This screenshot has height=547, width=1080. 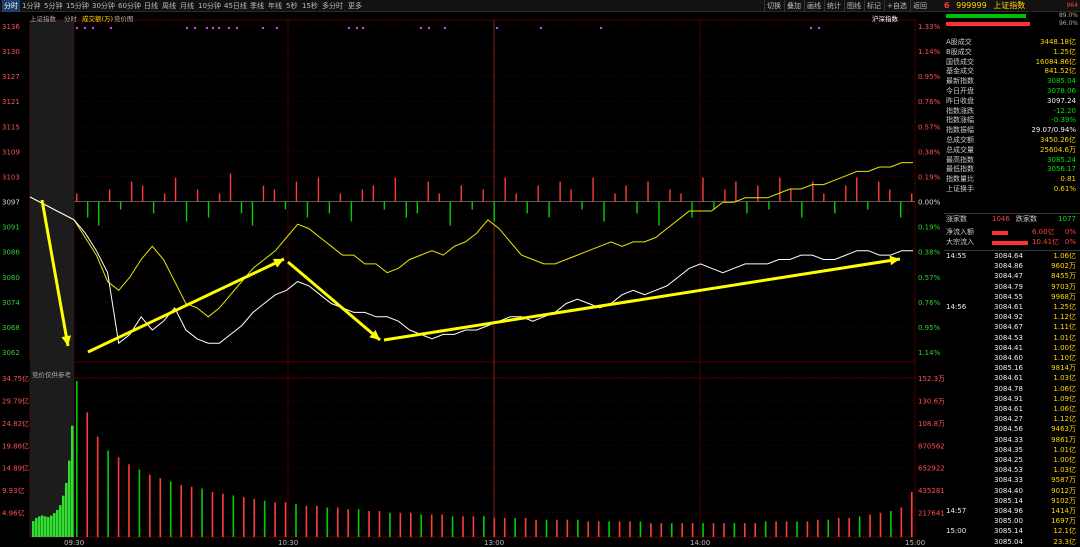 I want to click on tick-row: 3084.60 1.10亿, so click(x=1012, y=358).